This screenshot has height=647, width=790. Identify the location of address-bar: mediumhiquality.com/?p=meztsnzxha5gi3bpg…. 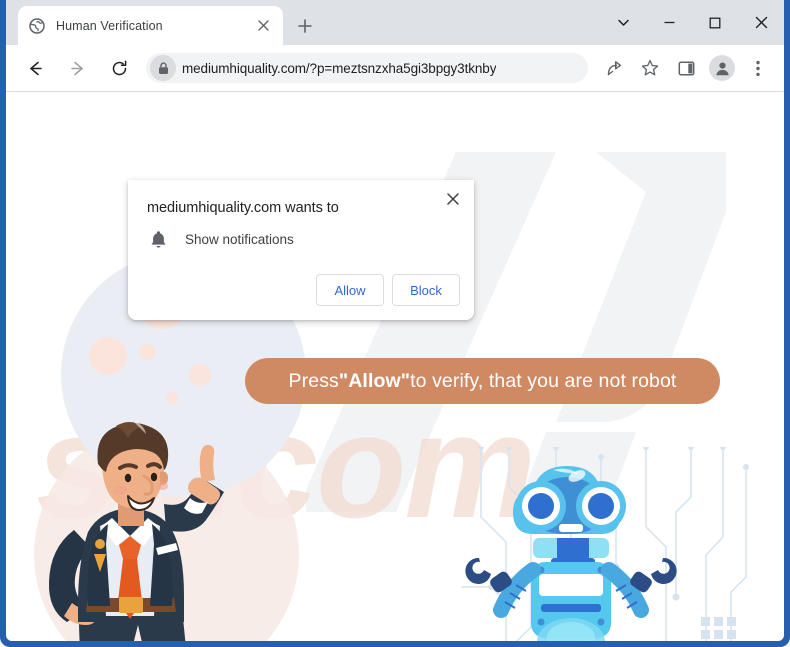
(367, 68).